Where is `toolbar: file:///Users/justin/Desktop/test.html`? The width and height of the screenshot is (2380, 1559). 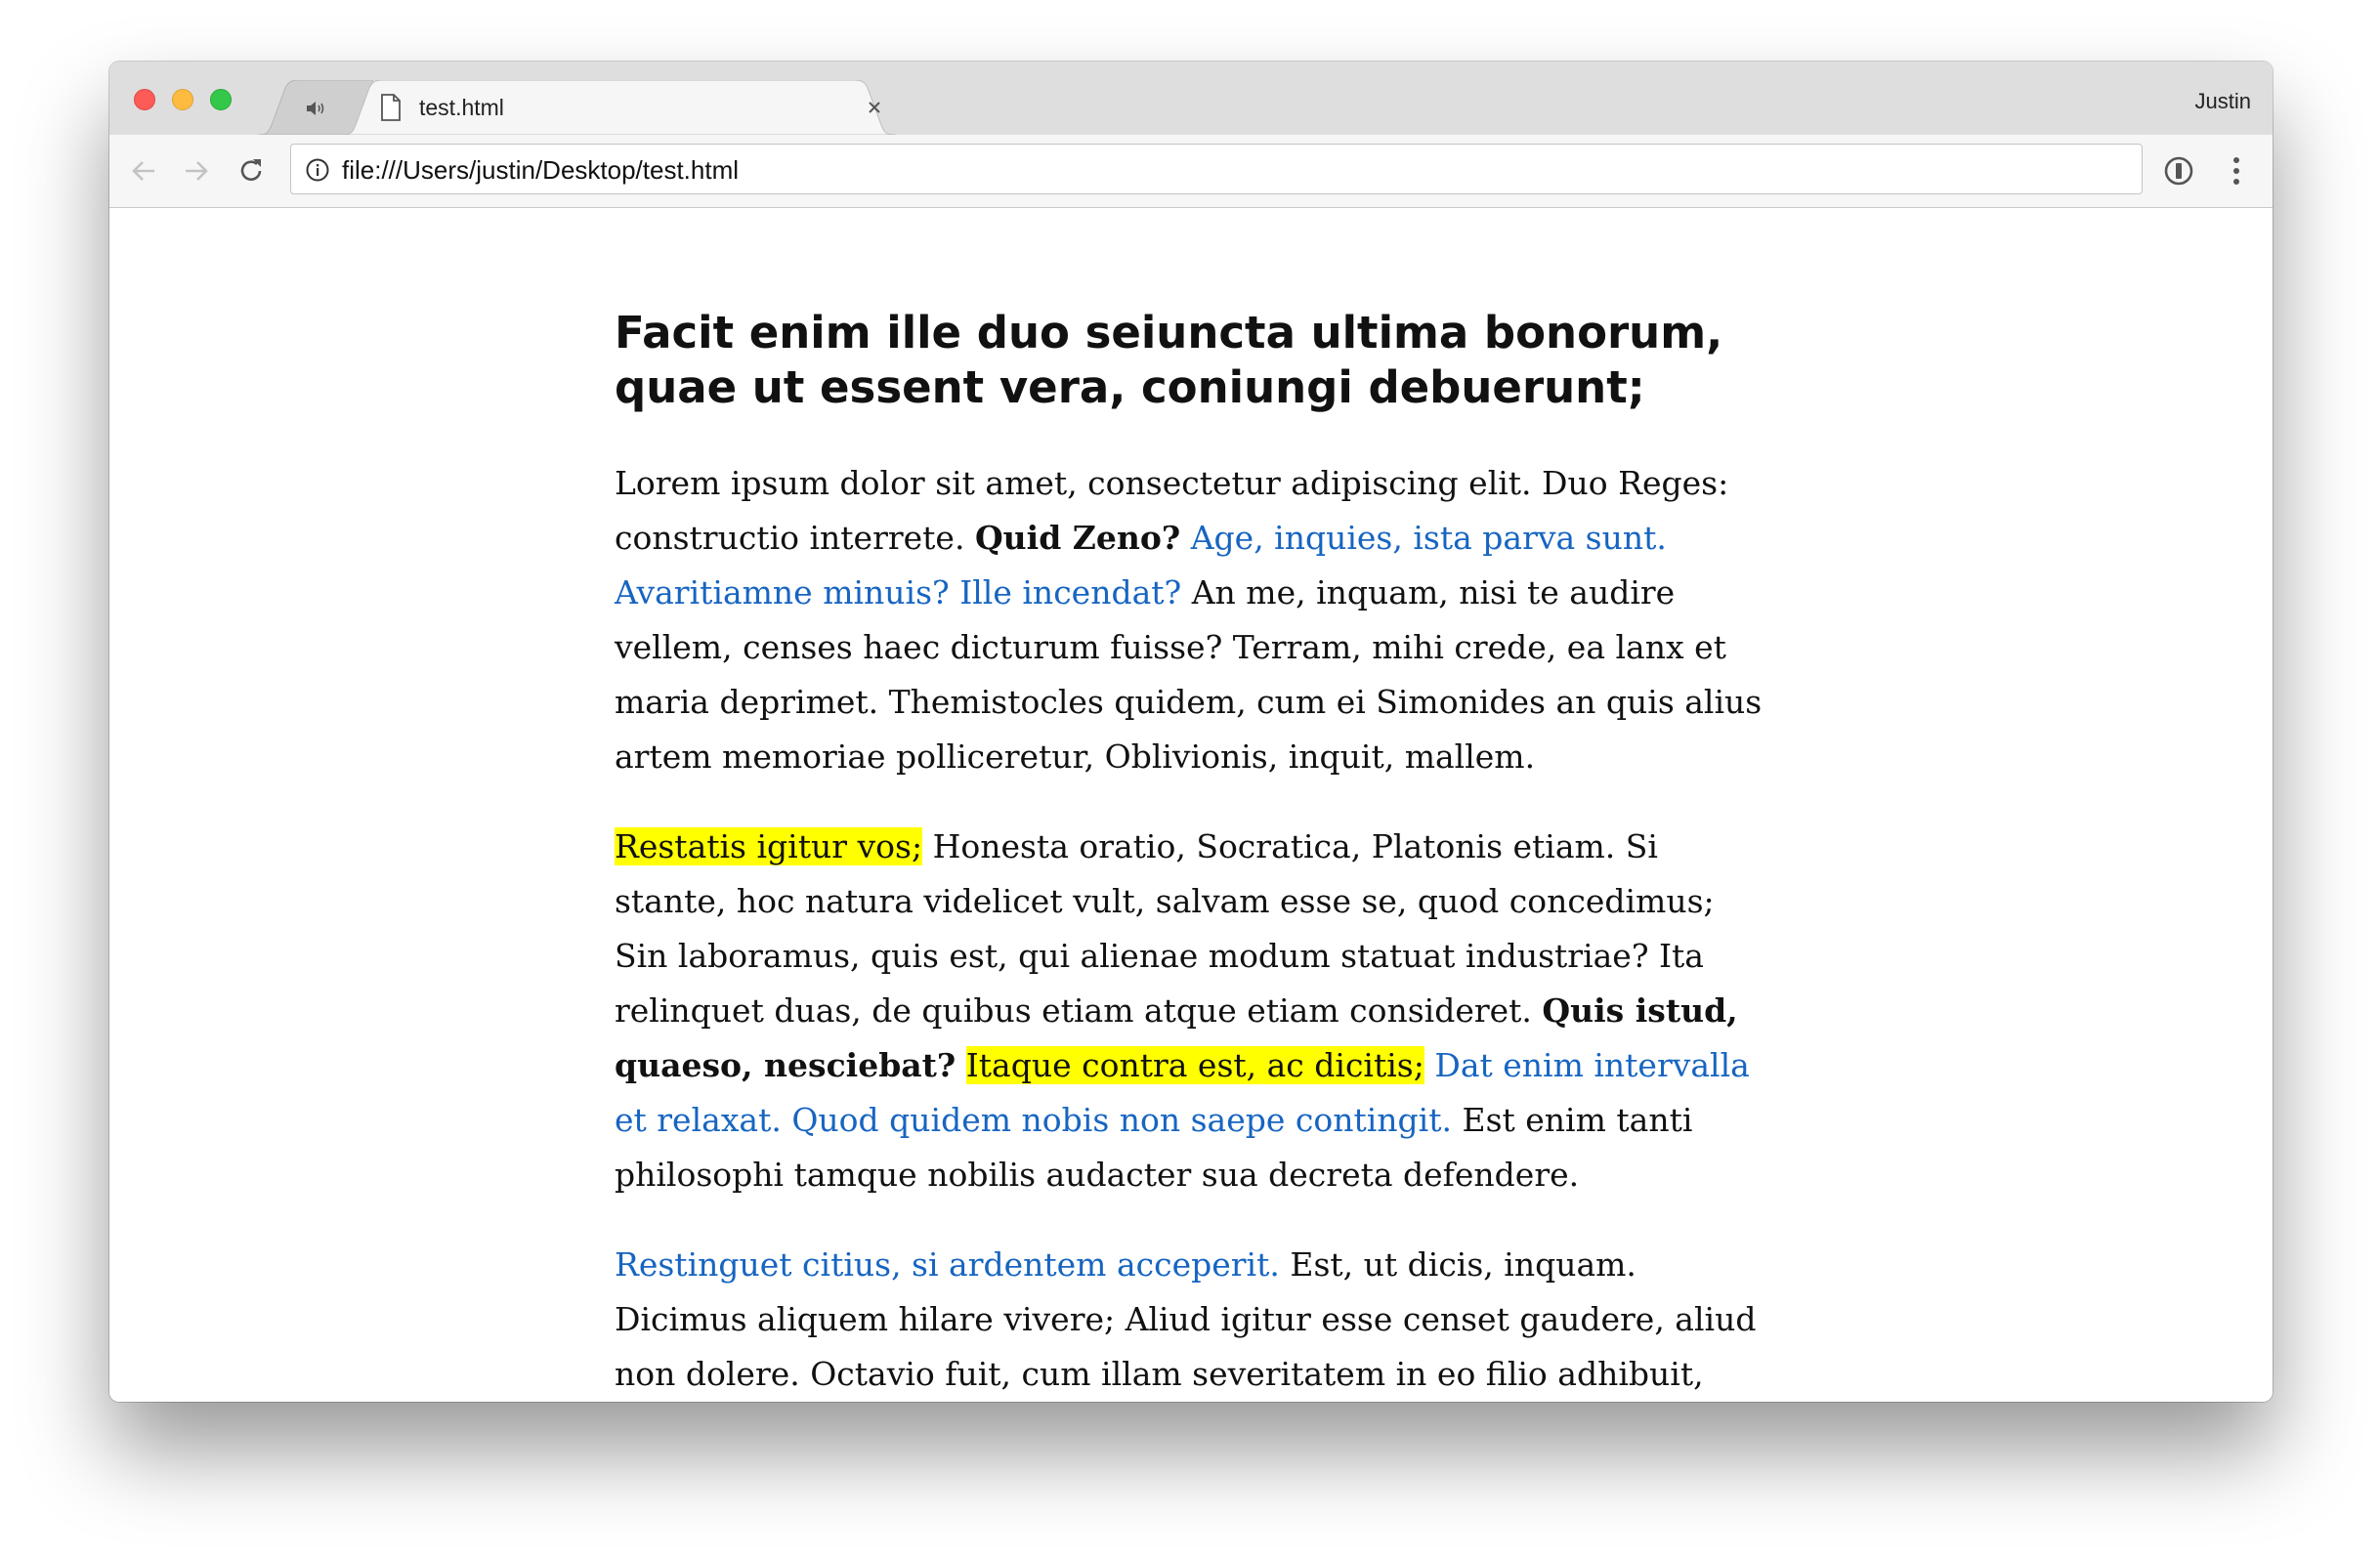 toolbar: file:///Users/justin/Desktop/test.html is located at coordinates (1191, 171).